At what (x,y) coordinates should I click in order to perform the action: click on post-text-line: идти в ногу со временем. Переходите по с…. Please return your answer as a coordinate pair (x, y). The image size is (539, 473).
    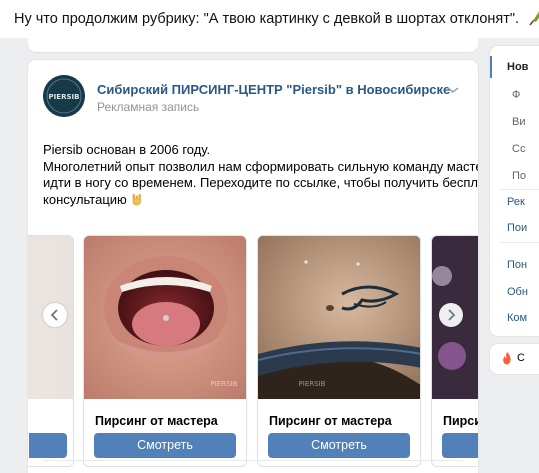
    Looking at the image, I should click on (260, 182).